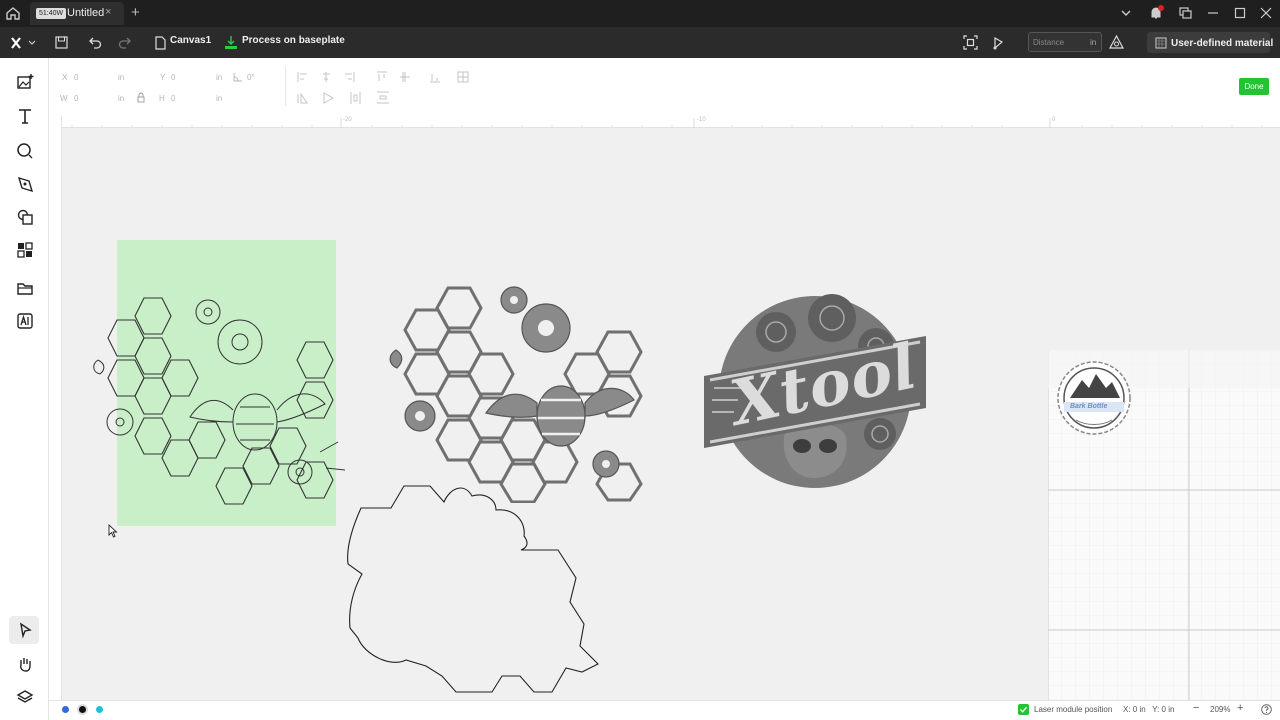 This screenshot has width=1280, height=720. I want to click on xtool-menu-icon, so click(23, 43).